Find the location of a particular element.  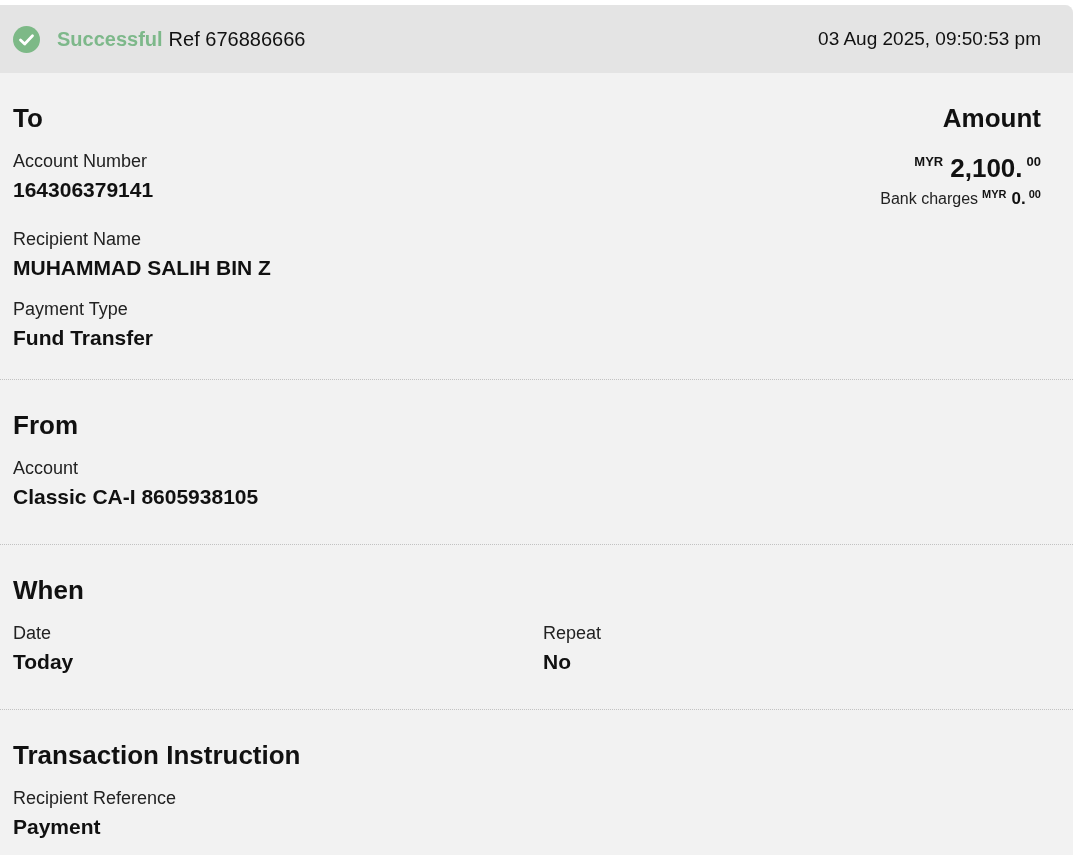

field-value: Fund Transfer is located at coordinates (83, 338).